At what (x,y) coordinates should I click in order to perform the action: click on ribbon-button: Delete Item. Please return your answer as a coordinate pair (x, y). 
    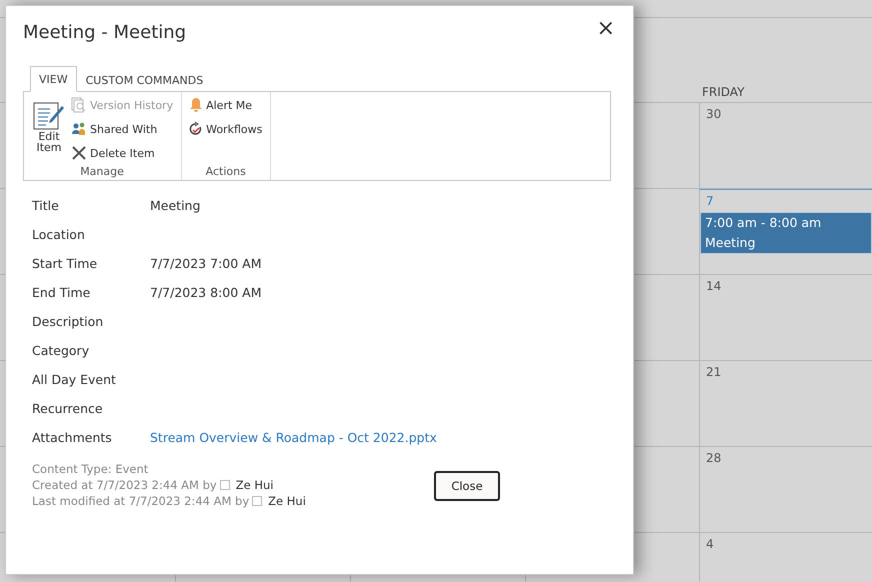
    Looking at the image, I should click on (122, 153).